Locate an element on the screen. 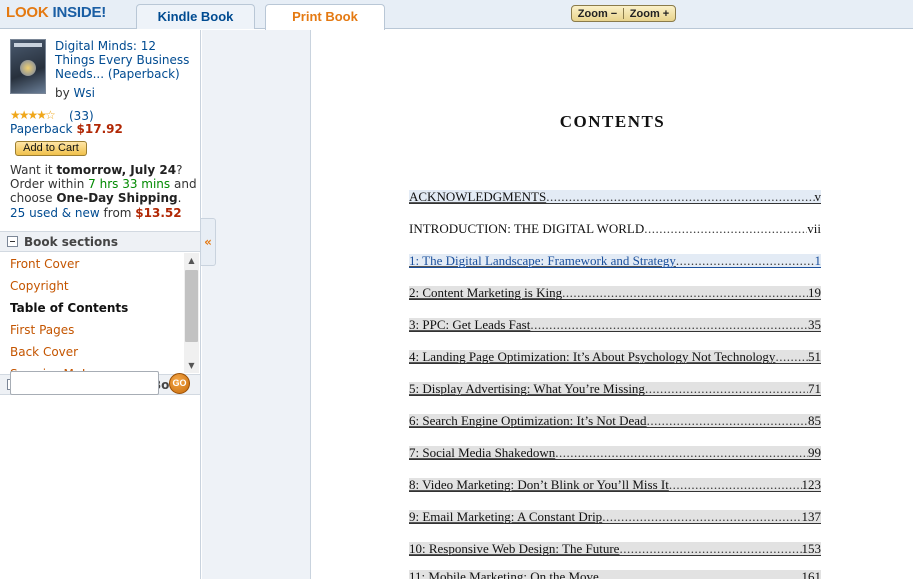  format-price: Paperback $17.92 is located at coordinates (66, 129).